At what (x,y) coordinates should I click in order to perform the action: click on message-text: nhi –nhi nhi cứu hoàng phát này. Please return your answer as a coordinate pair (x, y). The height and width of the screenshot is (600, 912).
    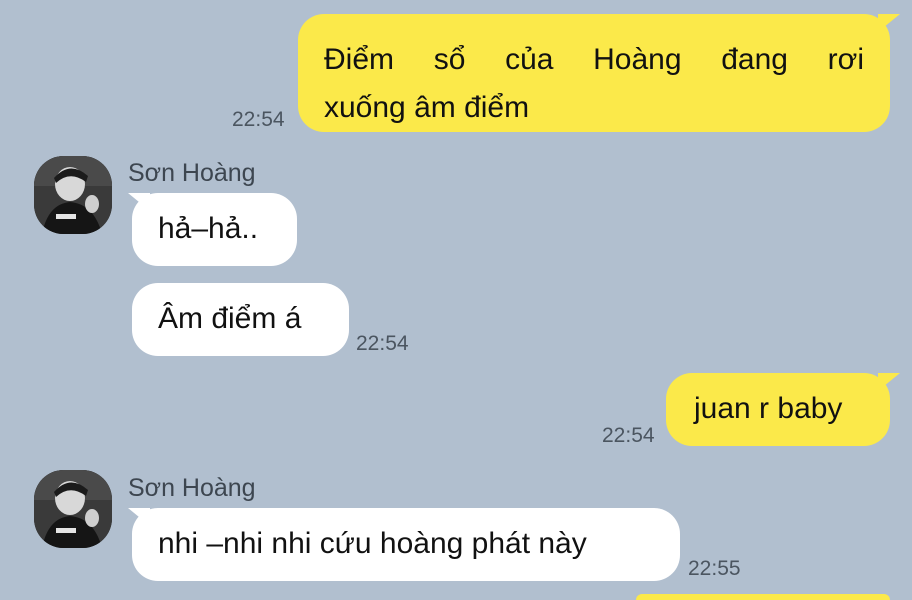
    Looking at the image, I should click on (372, 543).